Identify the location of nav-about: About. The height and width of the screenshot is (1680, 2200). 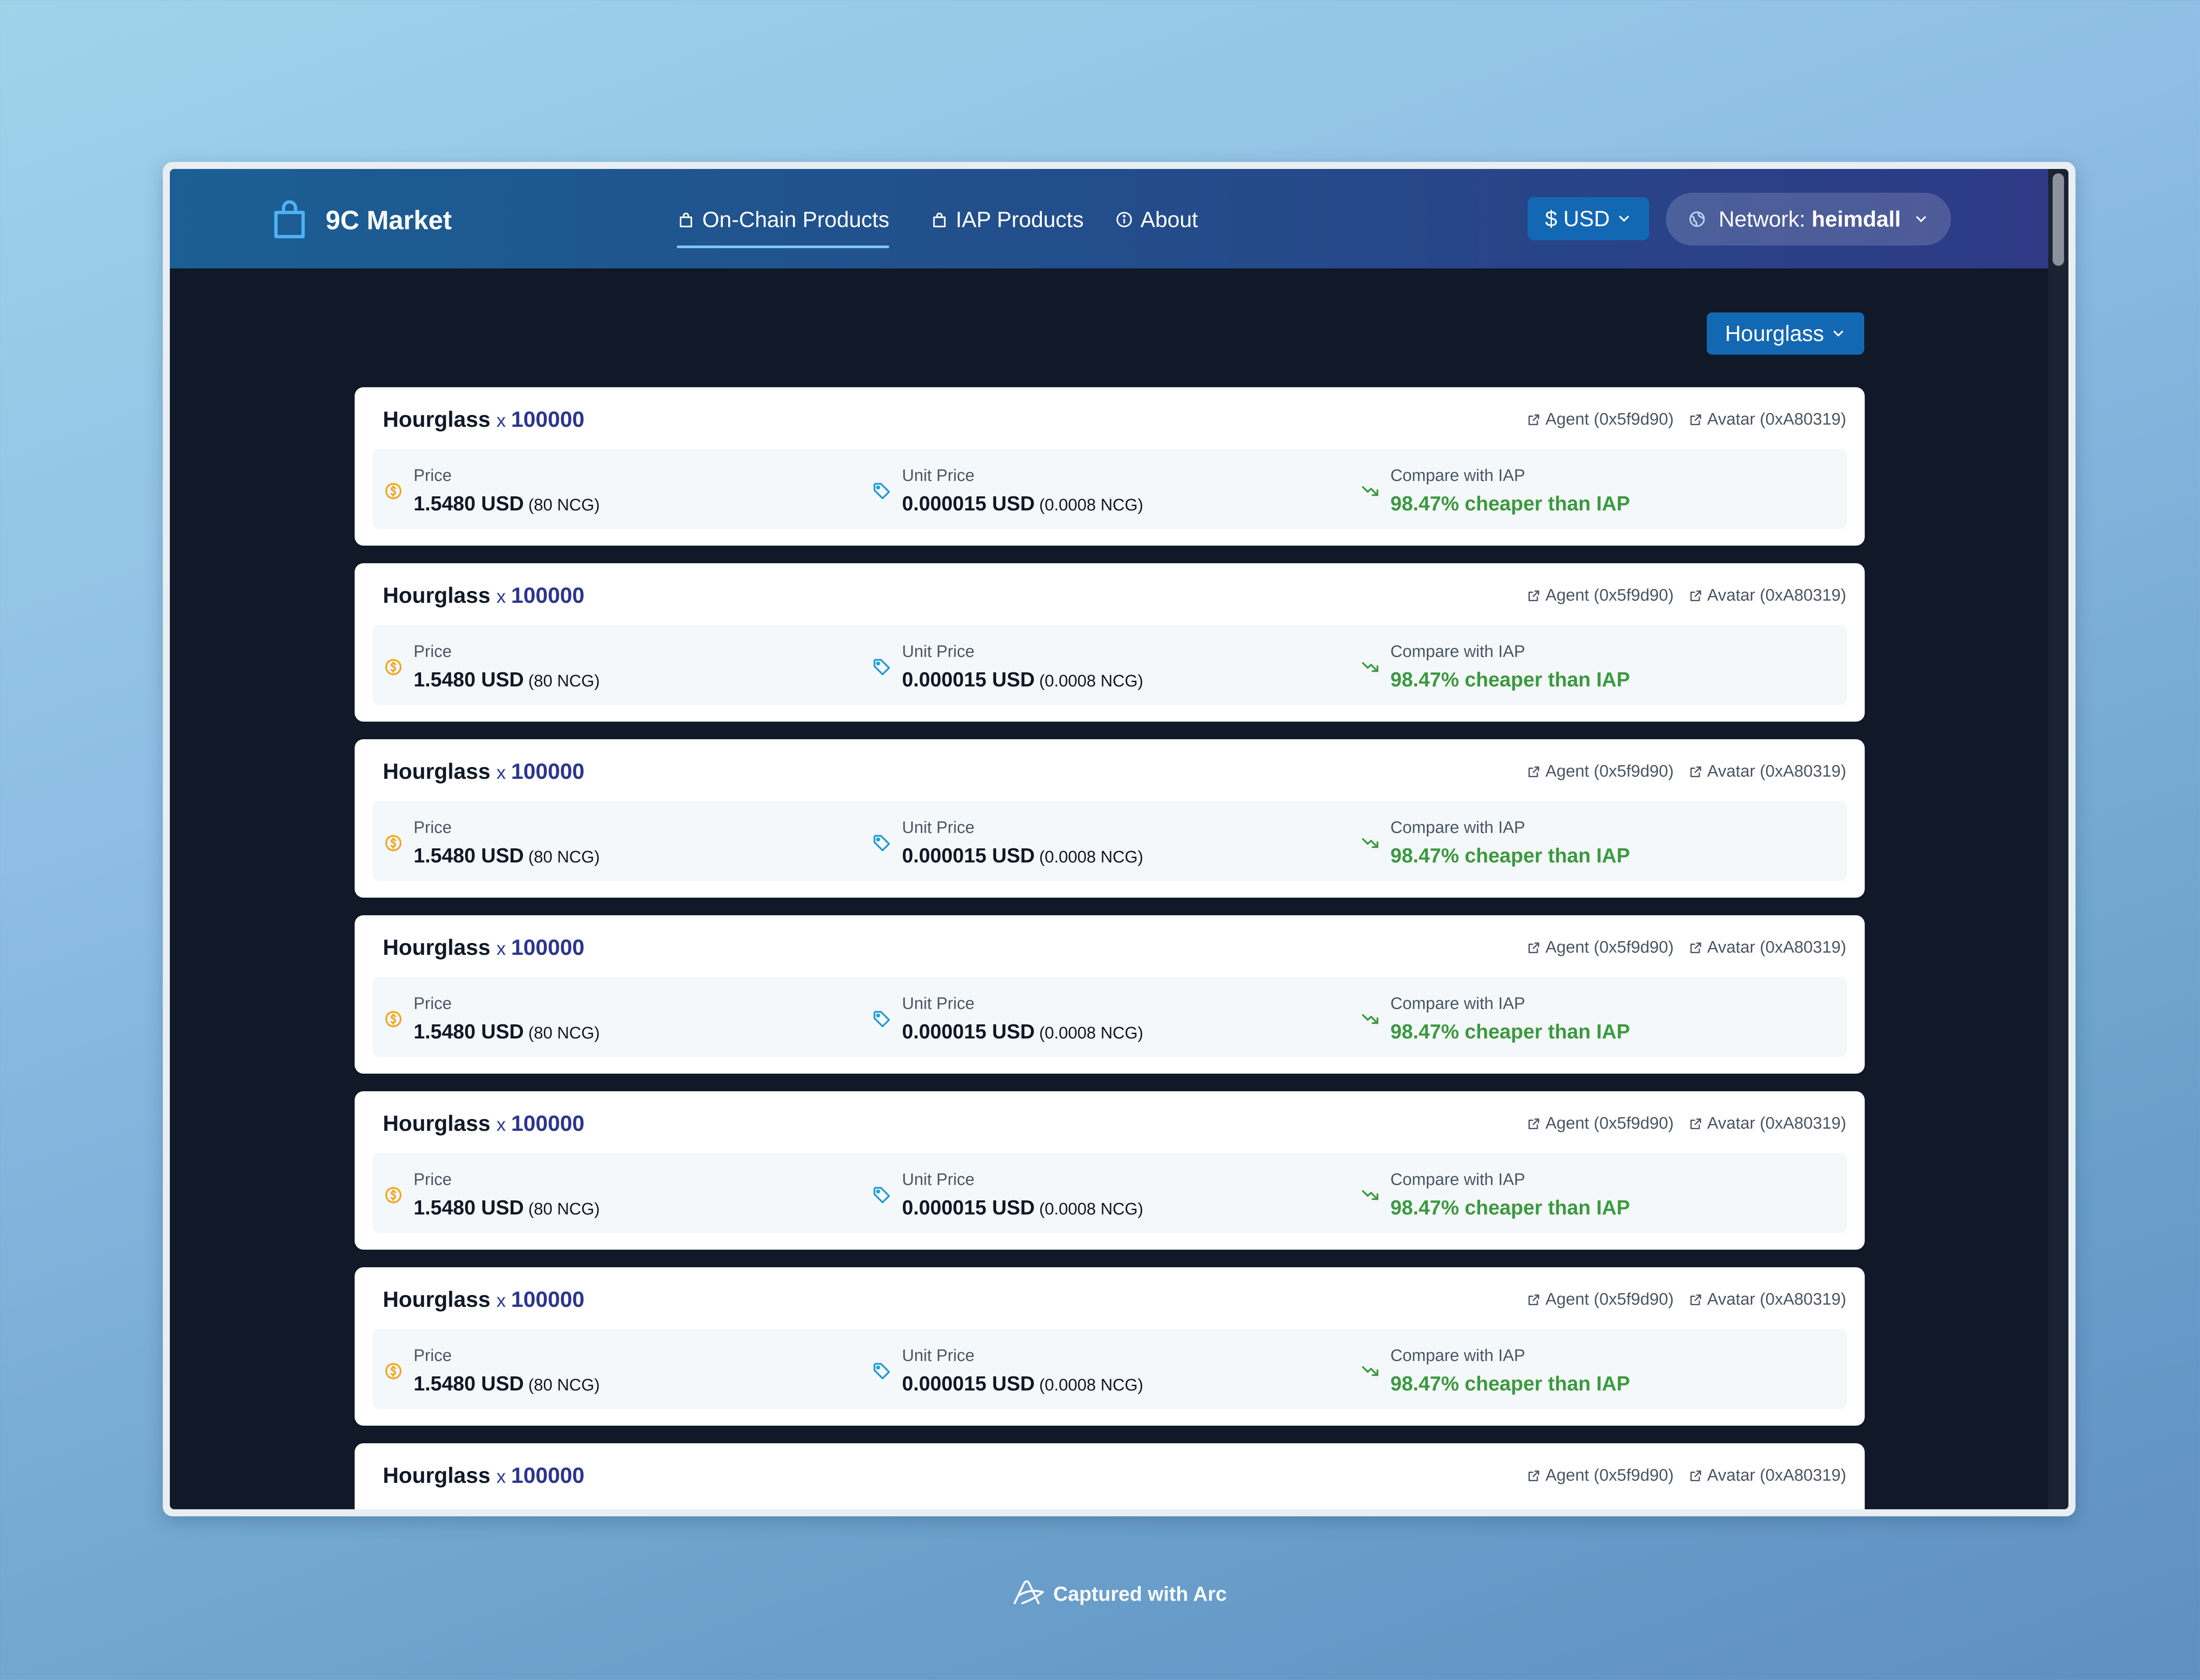
(1156, 219).